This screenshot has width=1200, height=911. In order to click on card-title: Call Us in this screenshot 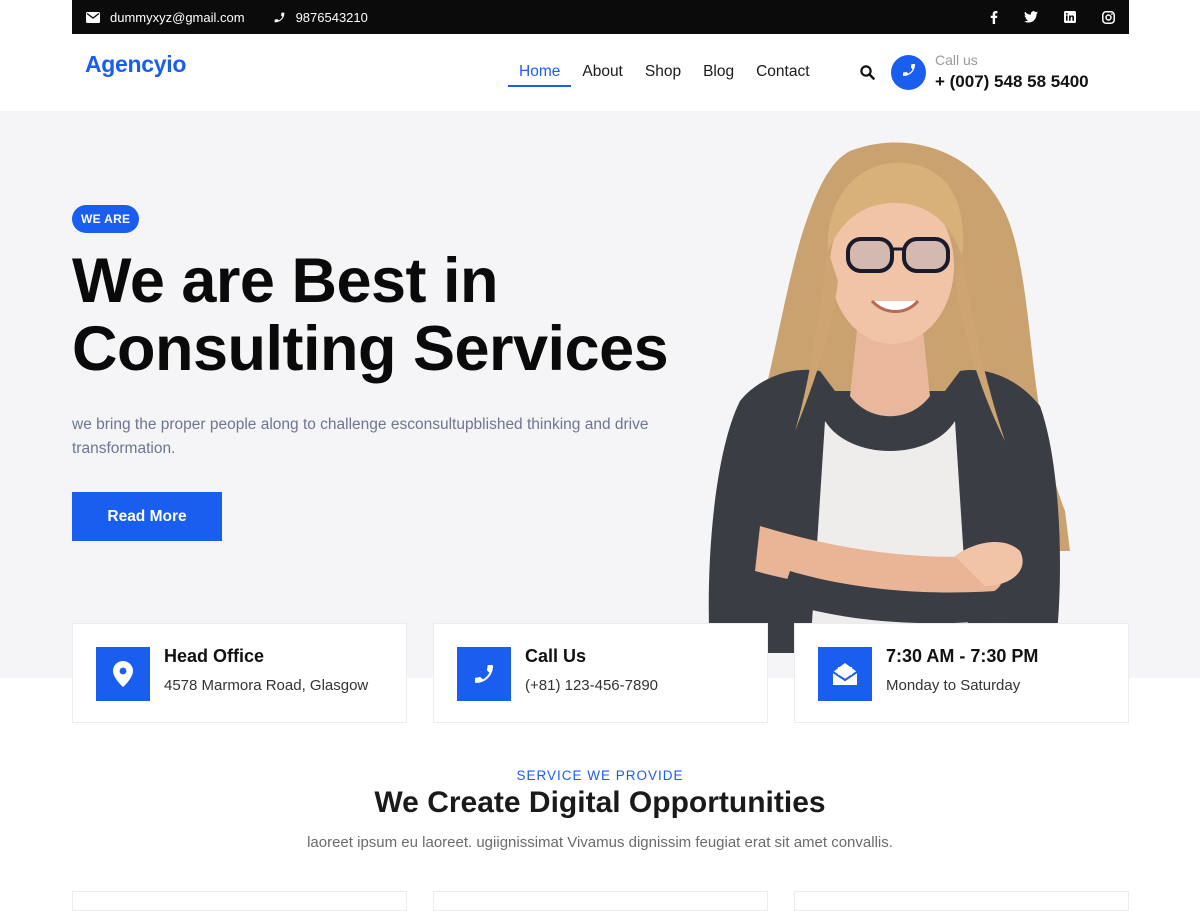, I will do `click(556, 656)`.